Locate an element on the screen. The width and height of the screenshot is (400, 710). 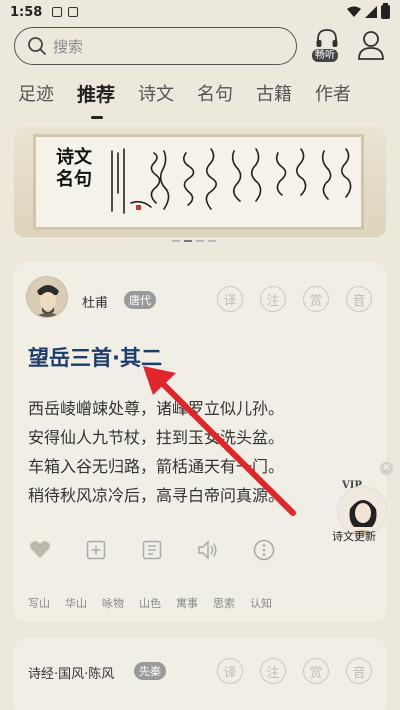
banner-title: 诗文名句 is located at coordinates (74, 168).